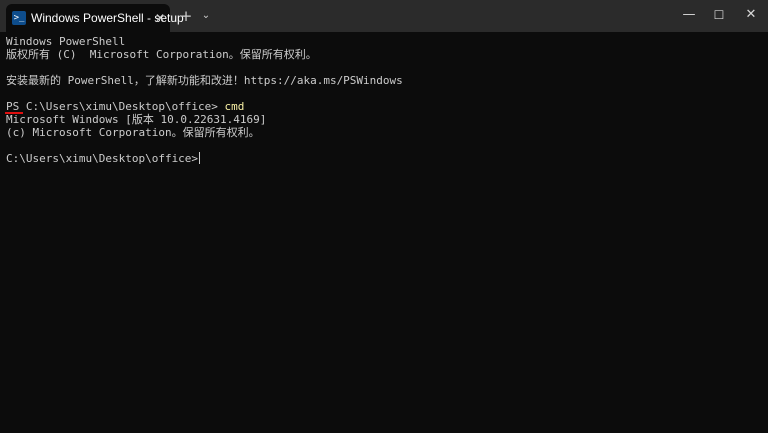  I want to click on tab-powershell: >_ Windows PowerShell - setup ✕, so click(95, 18).